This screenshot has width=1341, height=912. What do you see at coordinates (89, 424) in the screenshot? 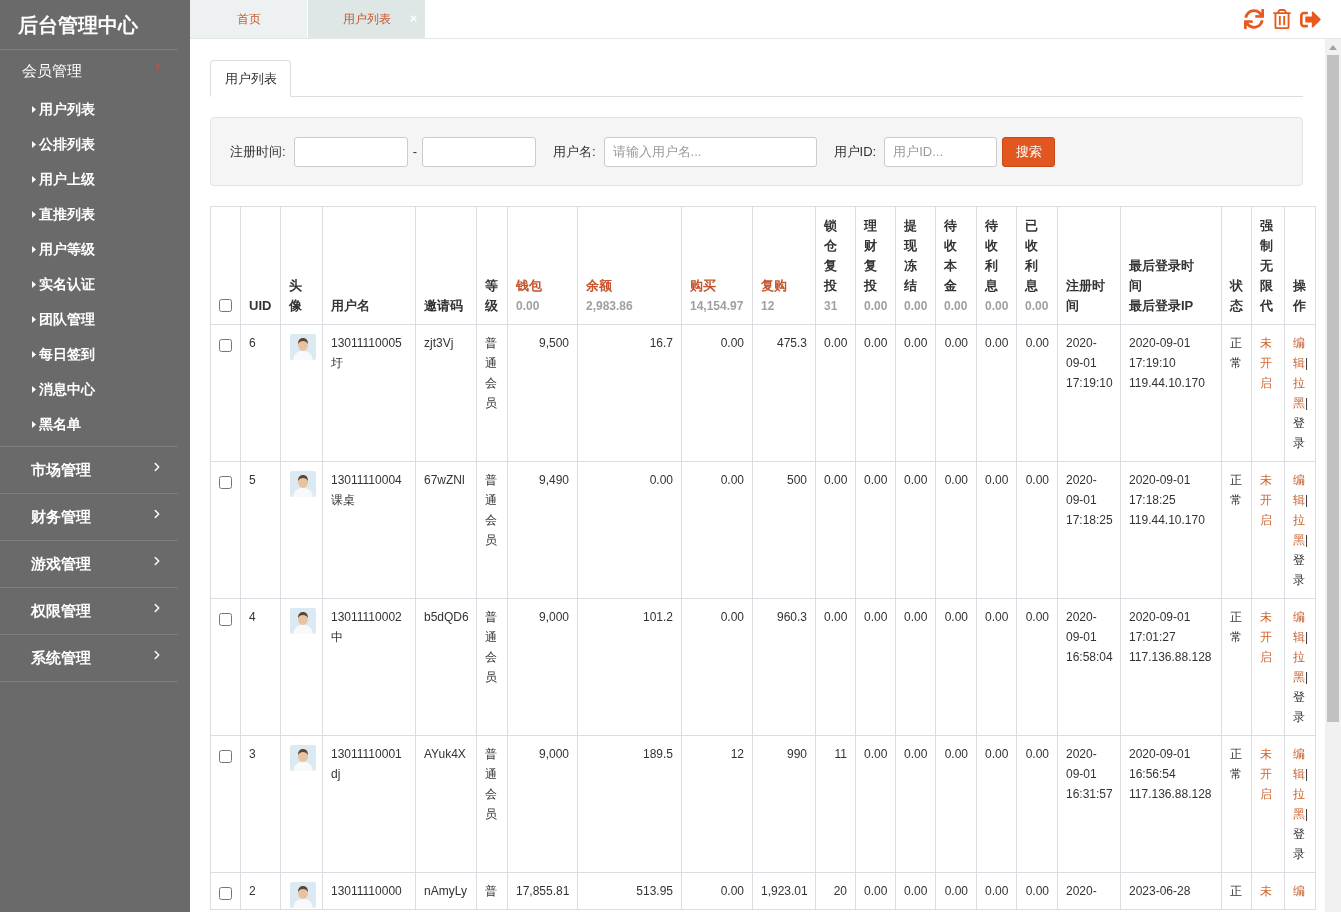
I see `sidebar-item: 黑名单` at bounding box center [89, 424].